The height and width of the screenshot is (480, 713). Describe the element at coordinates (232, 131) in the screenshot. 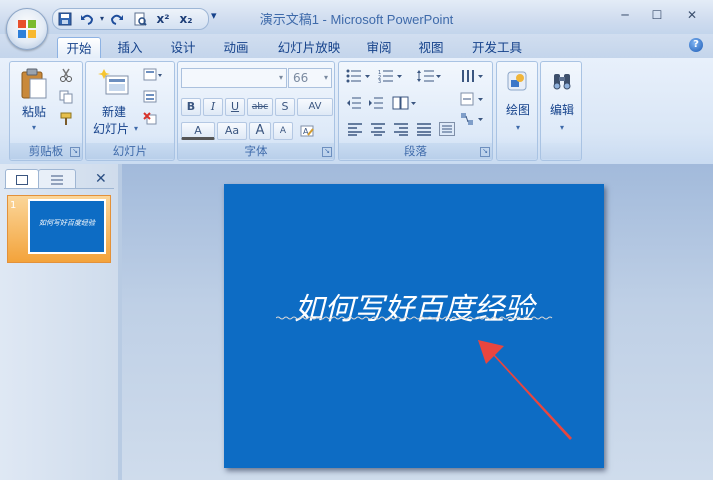

I see `change-case-button: Aa` at that location.